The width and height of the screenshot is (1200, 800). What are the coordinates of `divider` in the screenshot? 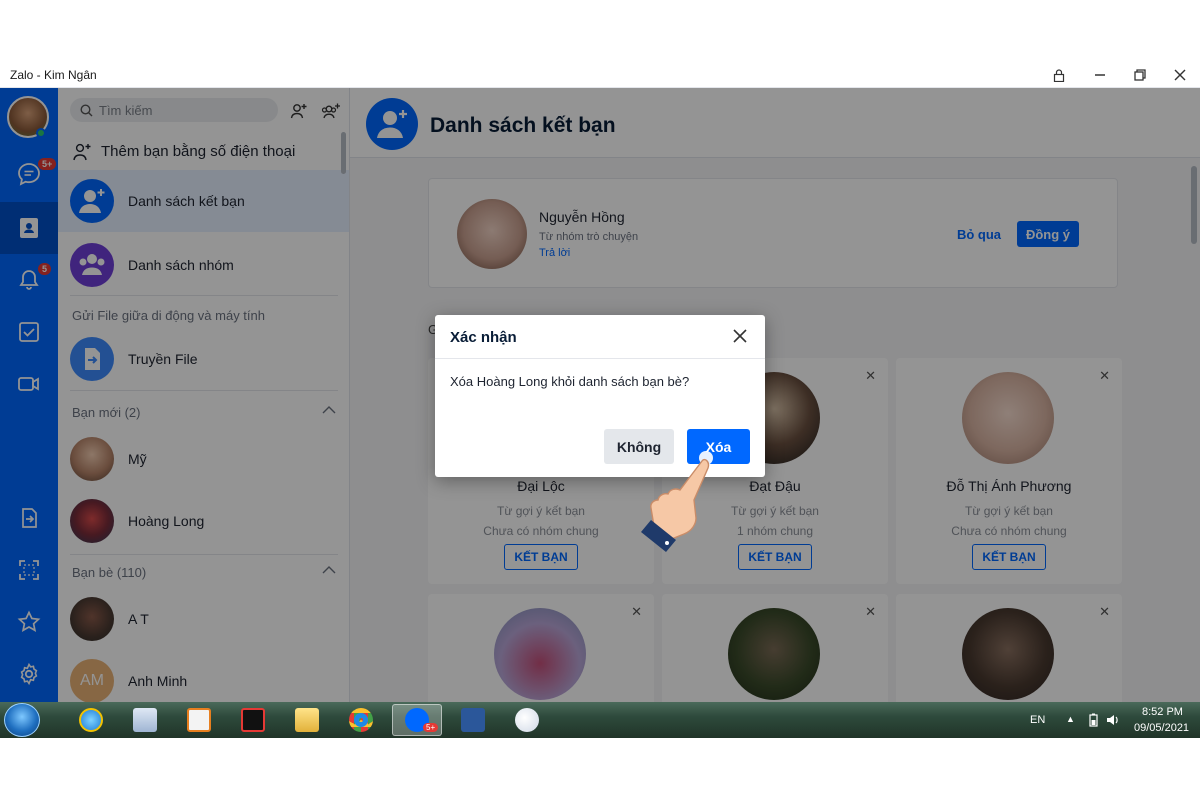 It's located at (600, 358).